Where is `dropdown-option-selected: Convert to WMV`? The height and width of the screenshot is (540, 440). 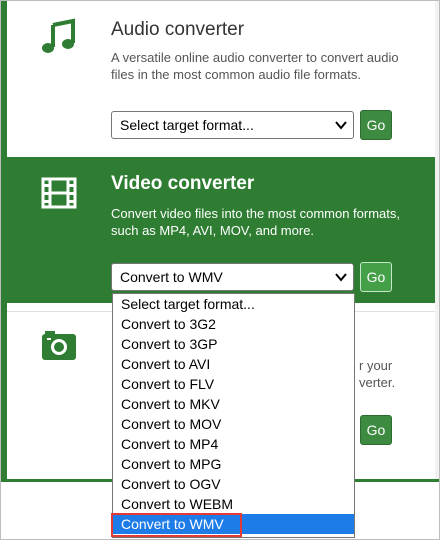
dropdown-option-selected: Convert to WMV is located at coordinates (233, 524).